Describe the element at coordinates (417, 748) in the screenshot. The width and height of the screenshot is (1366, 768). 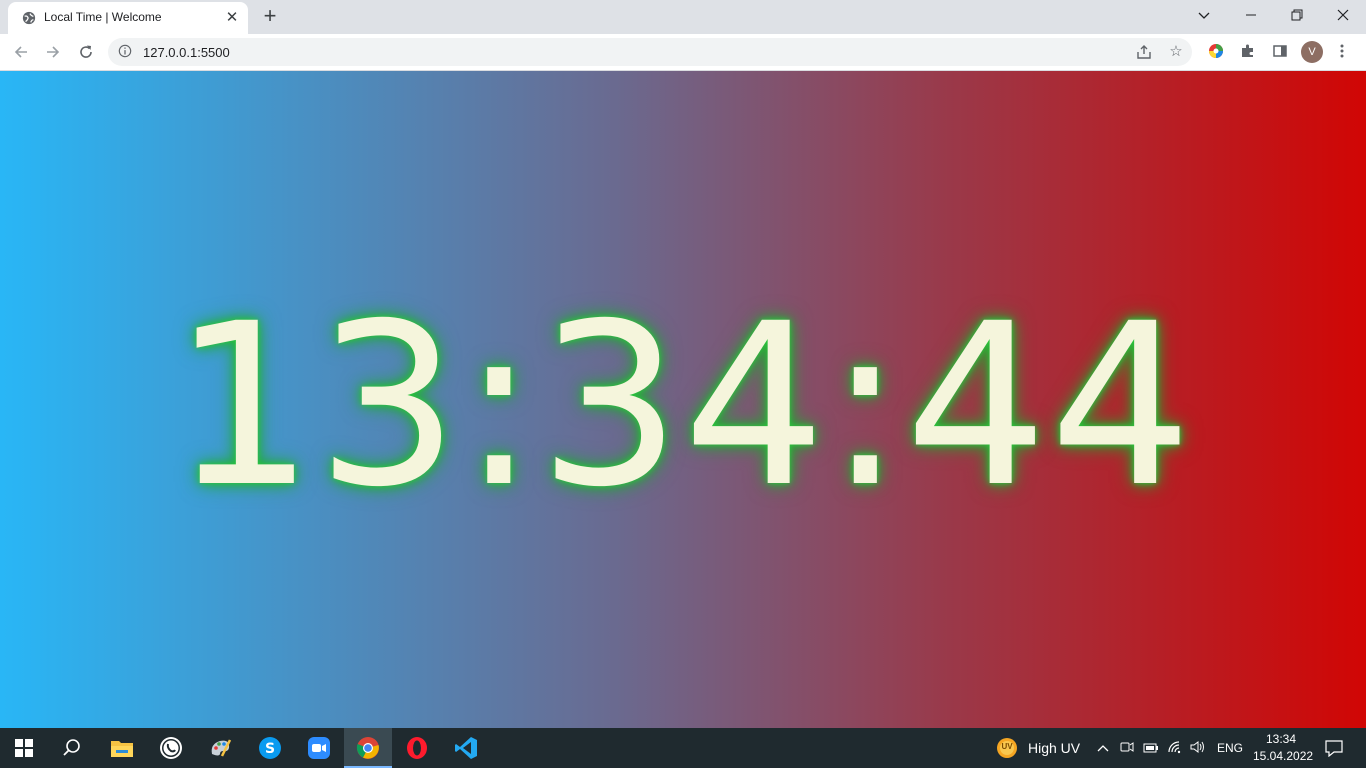
I see `opera-icon` at that location.